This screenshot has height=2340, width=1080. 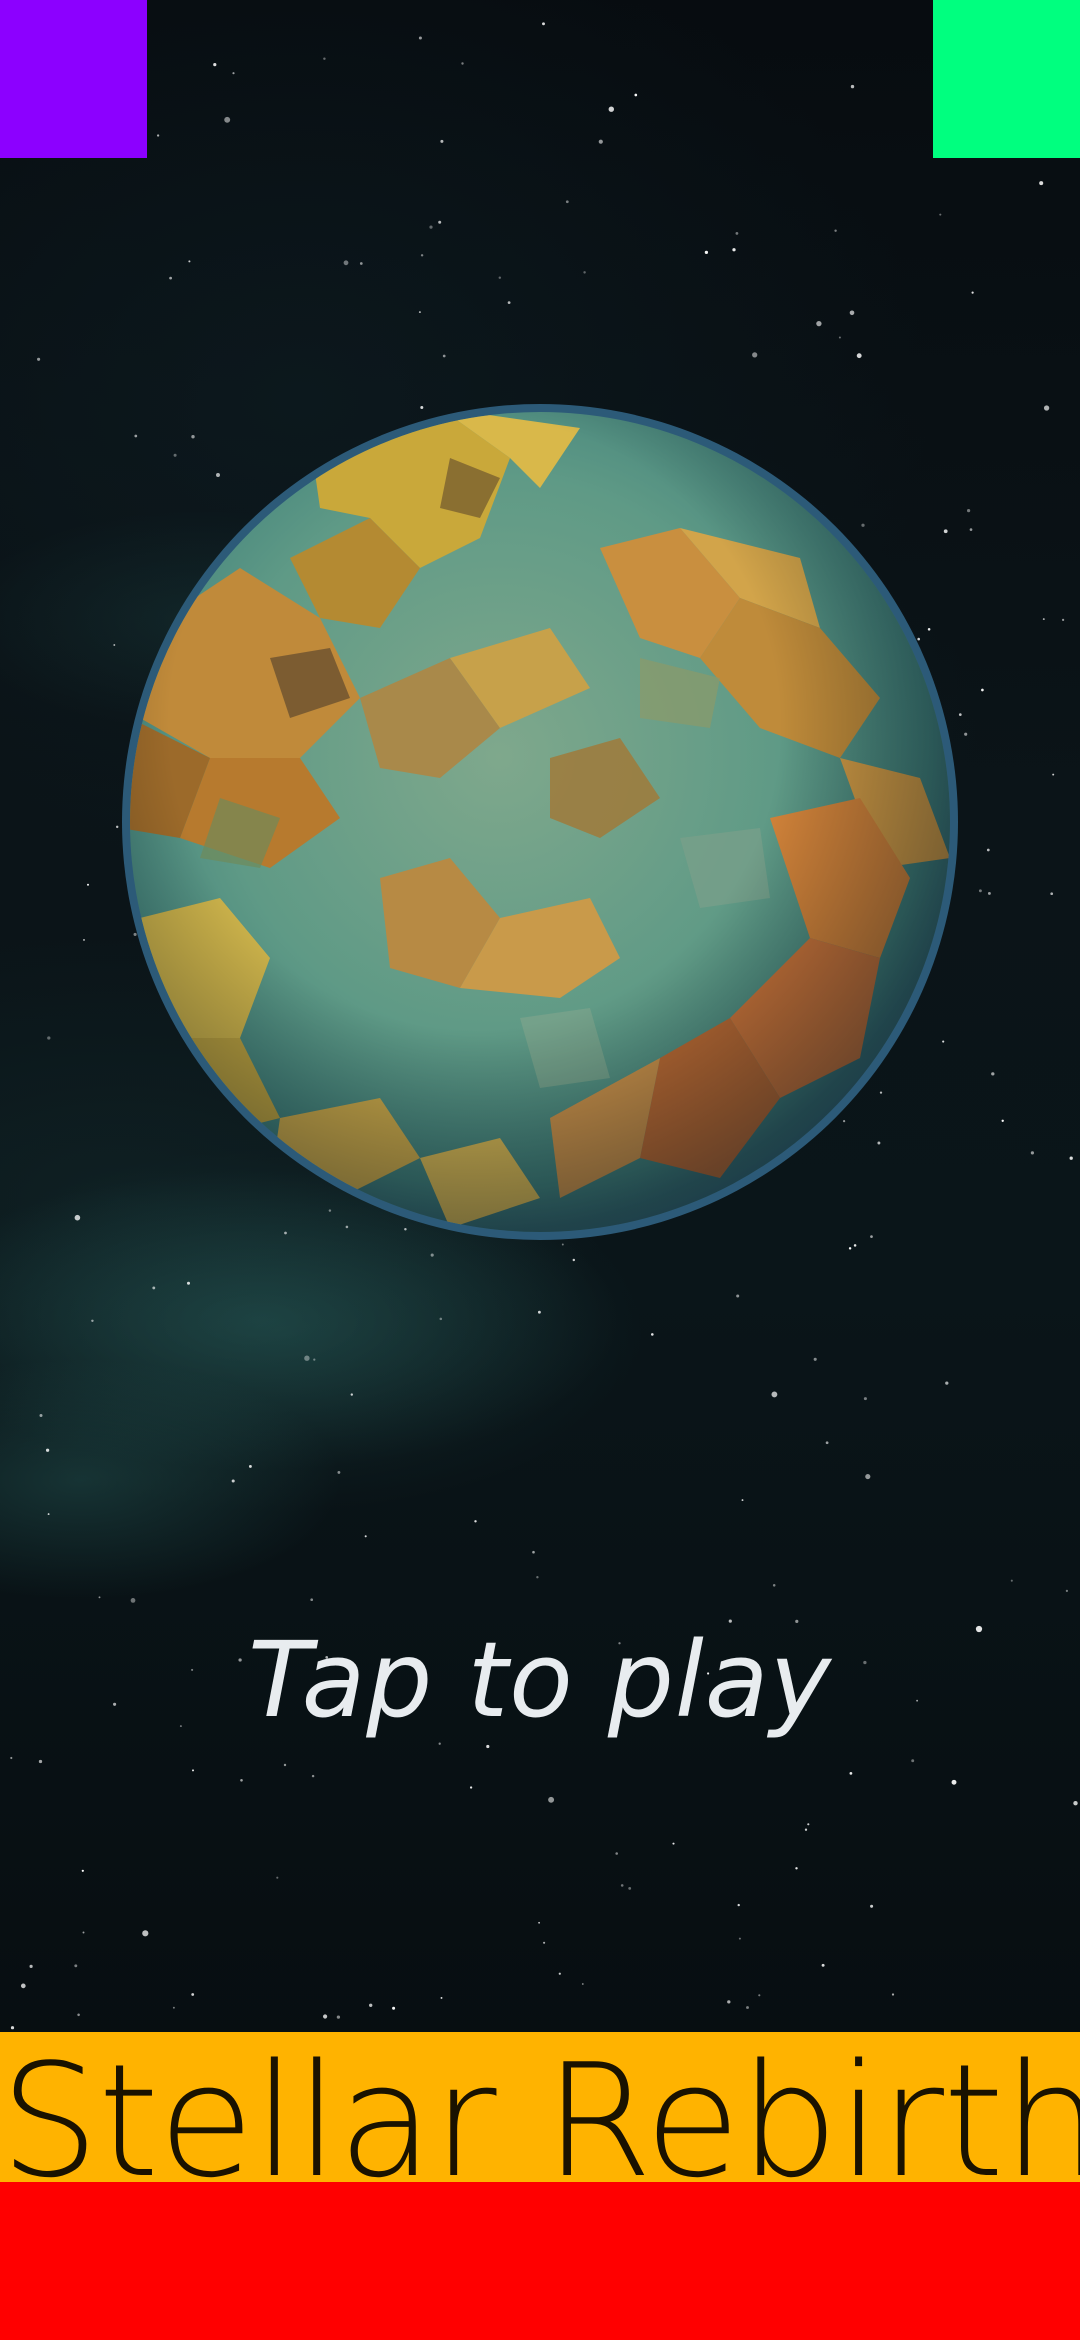 I want to click on tap-to-play-prompt: Tap to play, so click(x=540, y=1680).